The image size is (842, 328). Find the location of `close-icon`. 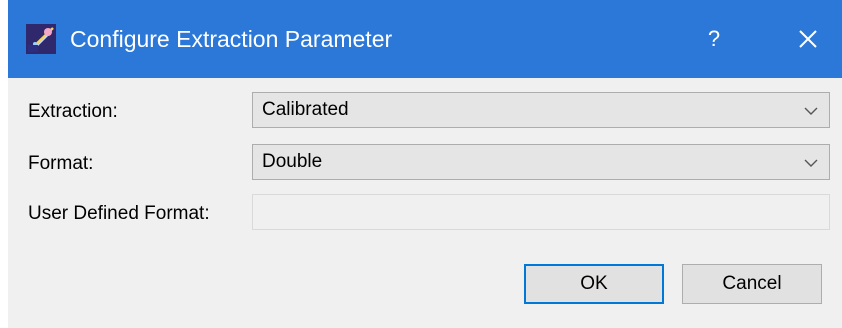

close-icon is located at coordinates (808, 39).